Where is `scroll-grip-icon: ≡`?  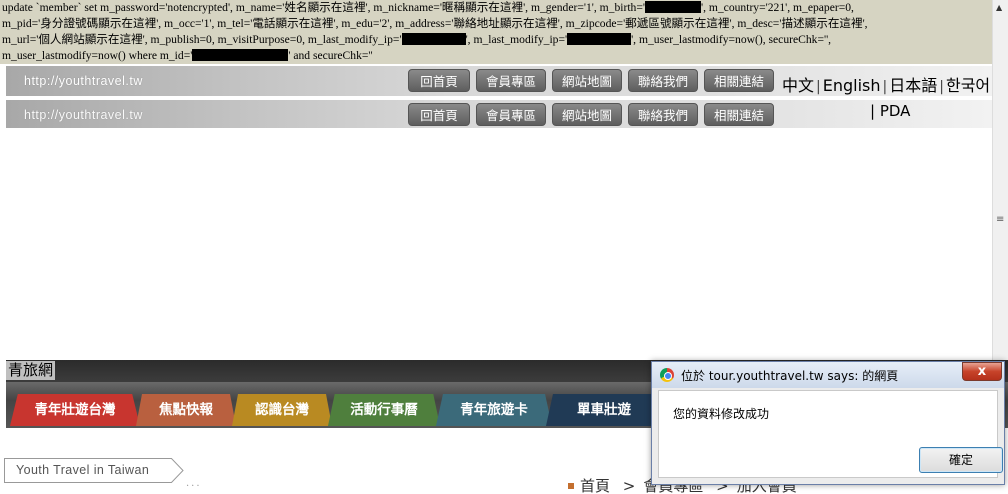
scroll-grip-icon: ≡ is located at coordinates (1000, 219).